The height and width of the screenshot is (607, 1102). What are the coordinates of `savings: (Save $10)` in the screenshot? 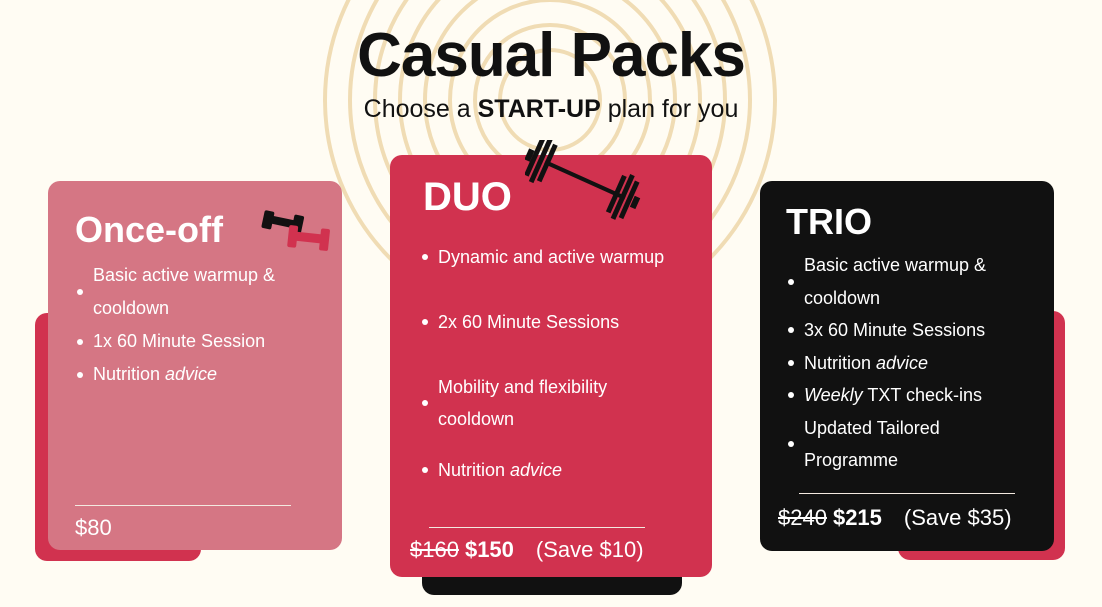 It's located at (589, 549).